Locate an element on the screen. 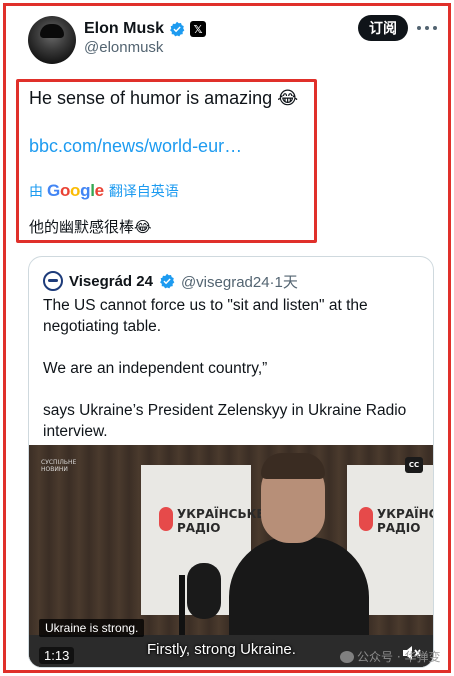 This screenshot has width=454, height=676. quoted-tweet-header: Visegrád 24 @visegrad24·1天 is located at coordinates (170, 281).